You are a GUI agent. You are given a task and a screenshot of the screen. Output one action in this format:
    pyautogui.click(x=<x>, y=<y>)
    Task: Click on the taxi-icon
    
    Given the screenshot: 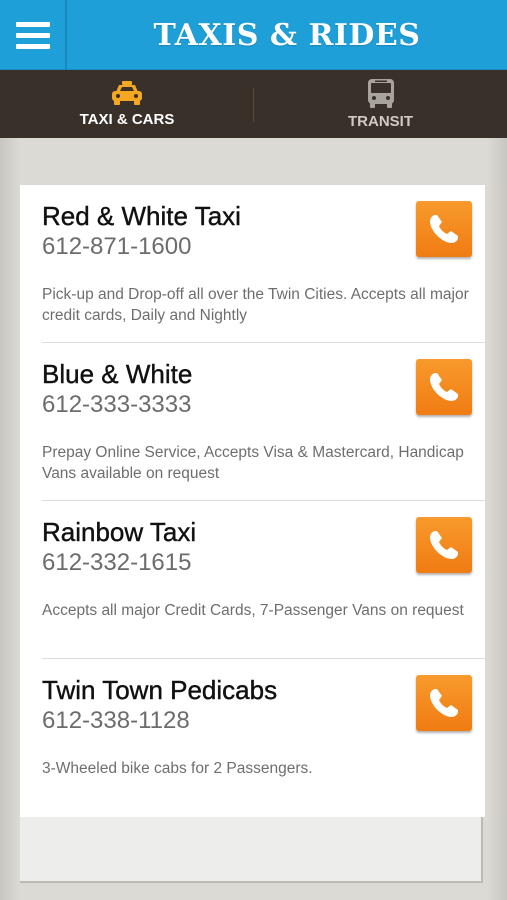 What is the action you would take?
    pyautogui.click(x=127, y=92)
    